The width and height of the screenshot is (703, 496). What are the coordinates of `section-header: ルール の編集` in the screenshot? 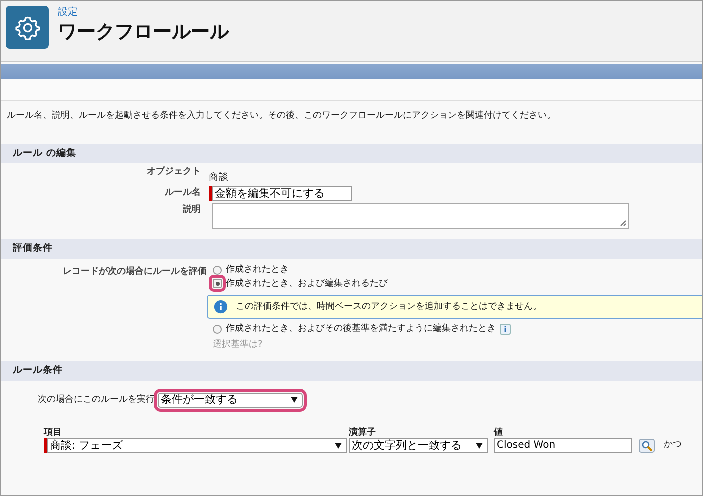 It's located at (351, 154).